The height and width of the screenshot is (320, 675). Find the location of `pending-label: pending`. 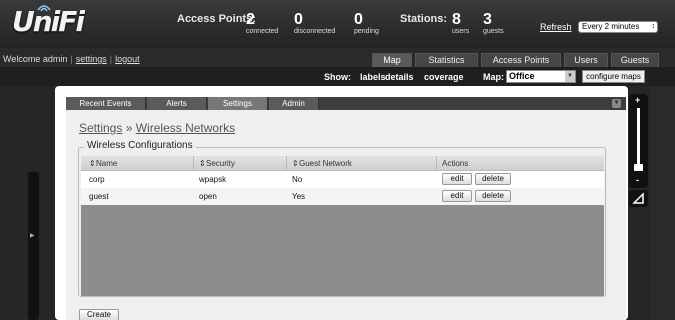

pending-label: pending is located at coordinates (366, 31).